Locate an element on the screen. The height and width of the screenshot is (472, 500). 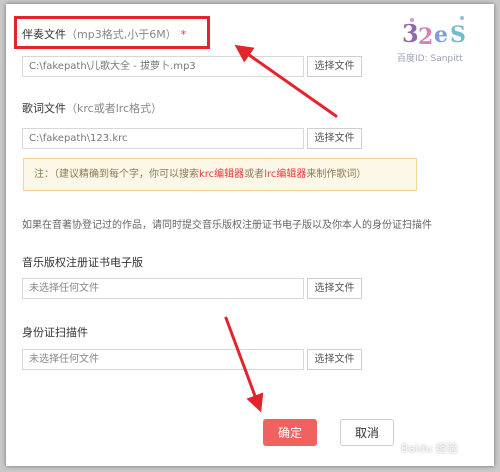
baidu-watermark: Baidu 经验 is located at coordinates (429, 448).